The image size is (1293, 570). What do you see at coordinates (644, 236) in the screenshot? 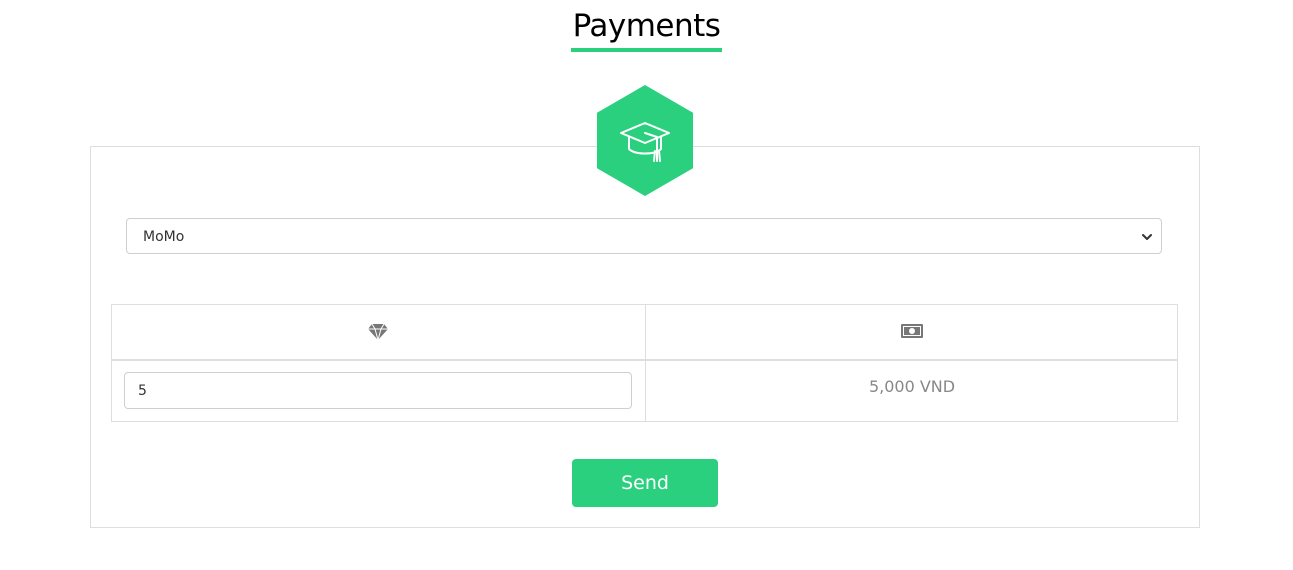
I see `payment-method-select: MoMo` at bounding box center [644, 236].